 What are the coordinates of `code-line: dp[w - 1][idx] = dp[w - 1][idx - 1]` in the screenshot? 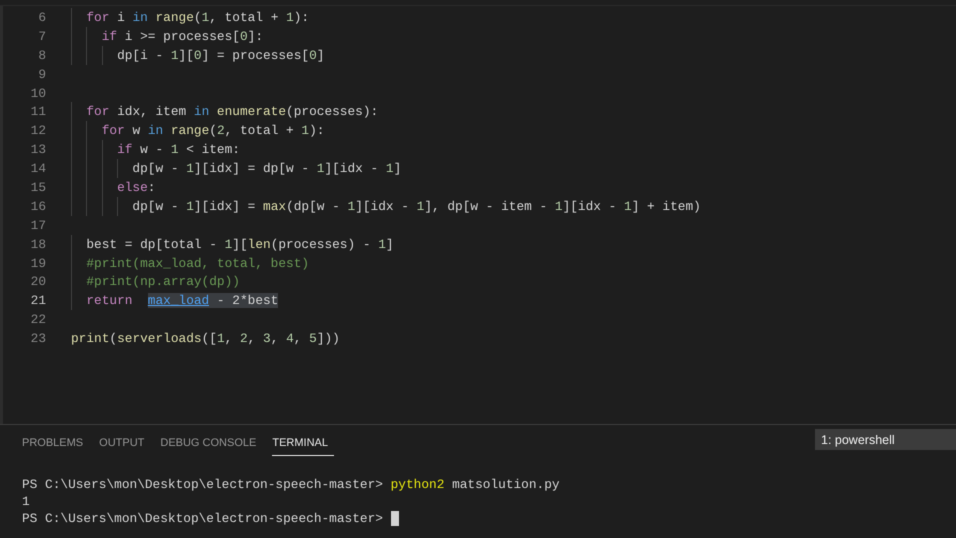 It's located at (266, 168).